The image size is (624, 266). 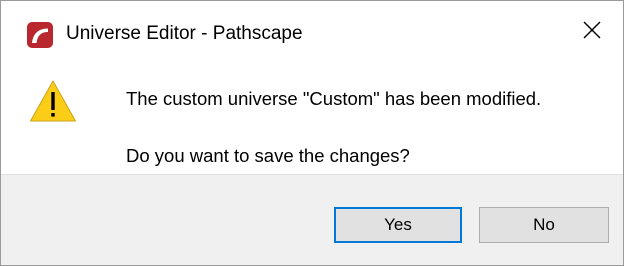 I want to click on pathscape-logo-icon, so click(x=40, y=35).